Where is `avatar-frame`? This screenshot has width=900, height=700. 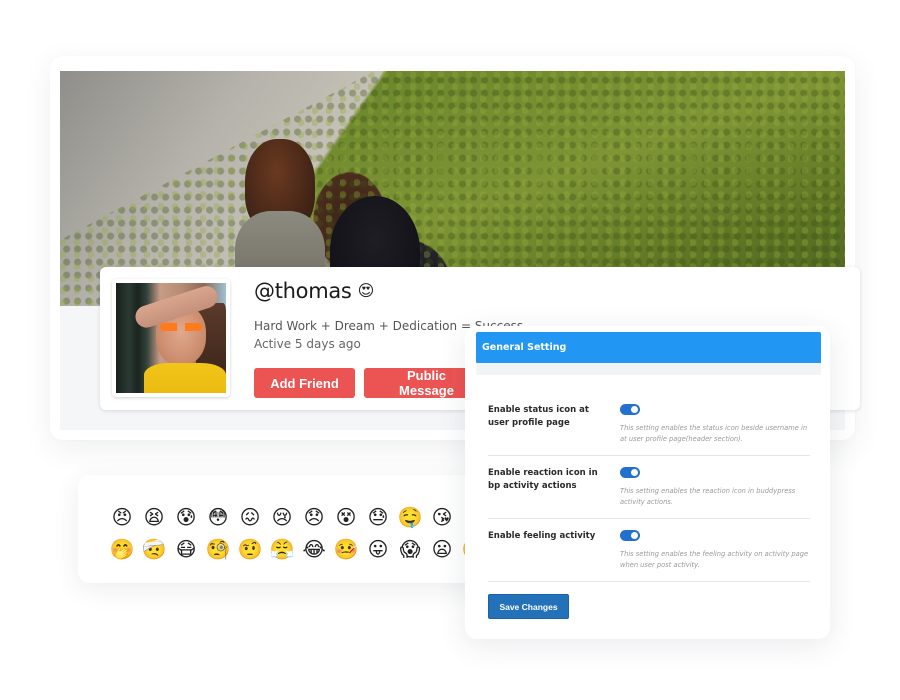 avatar-frame is located at coordinates (171, 338).